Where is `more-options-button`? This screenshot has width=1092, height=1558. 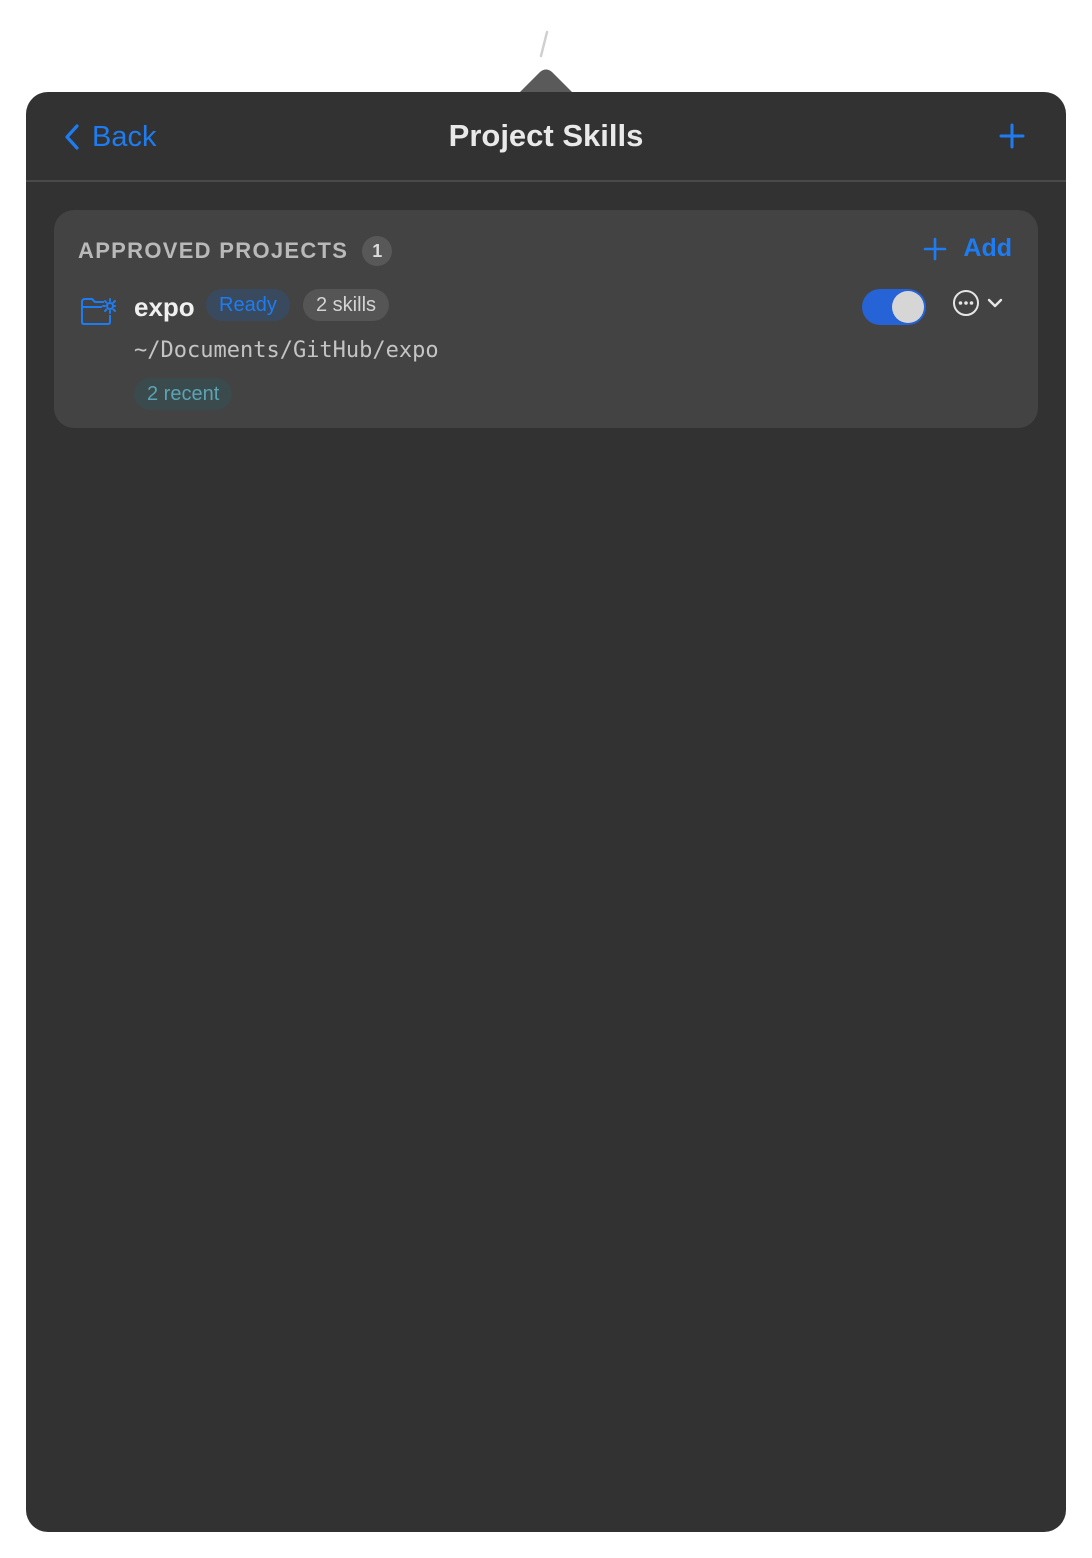
more-options-button is located at coordinates (980, 303).